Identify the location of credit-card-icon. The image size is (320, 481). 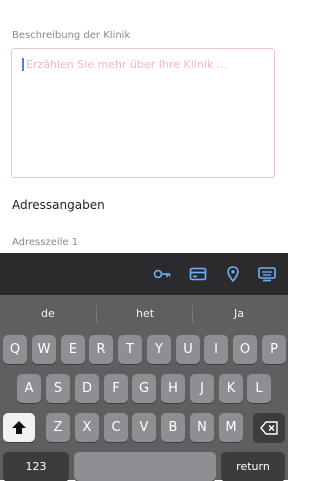
(198, 274).